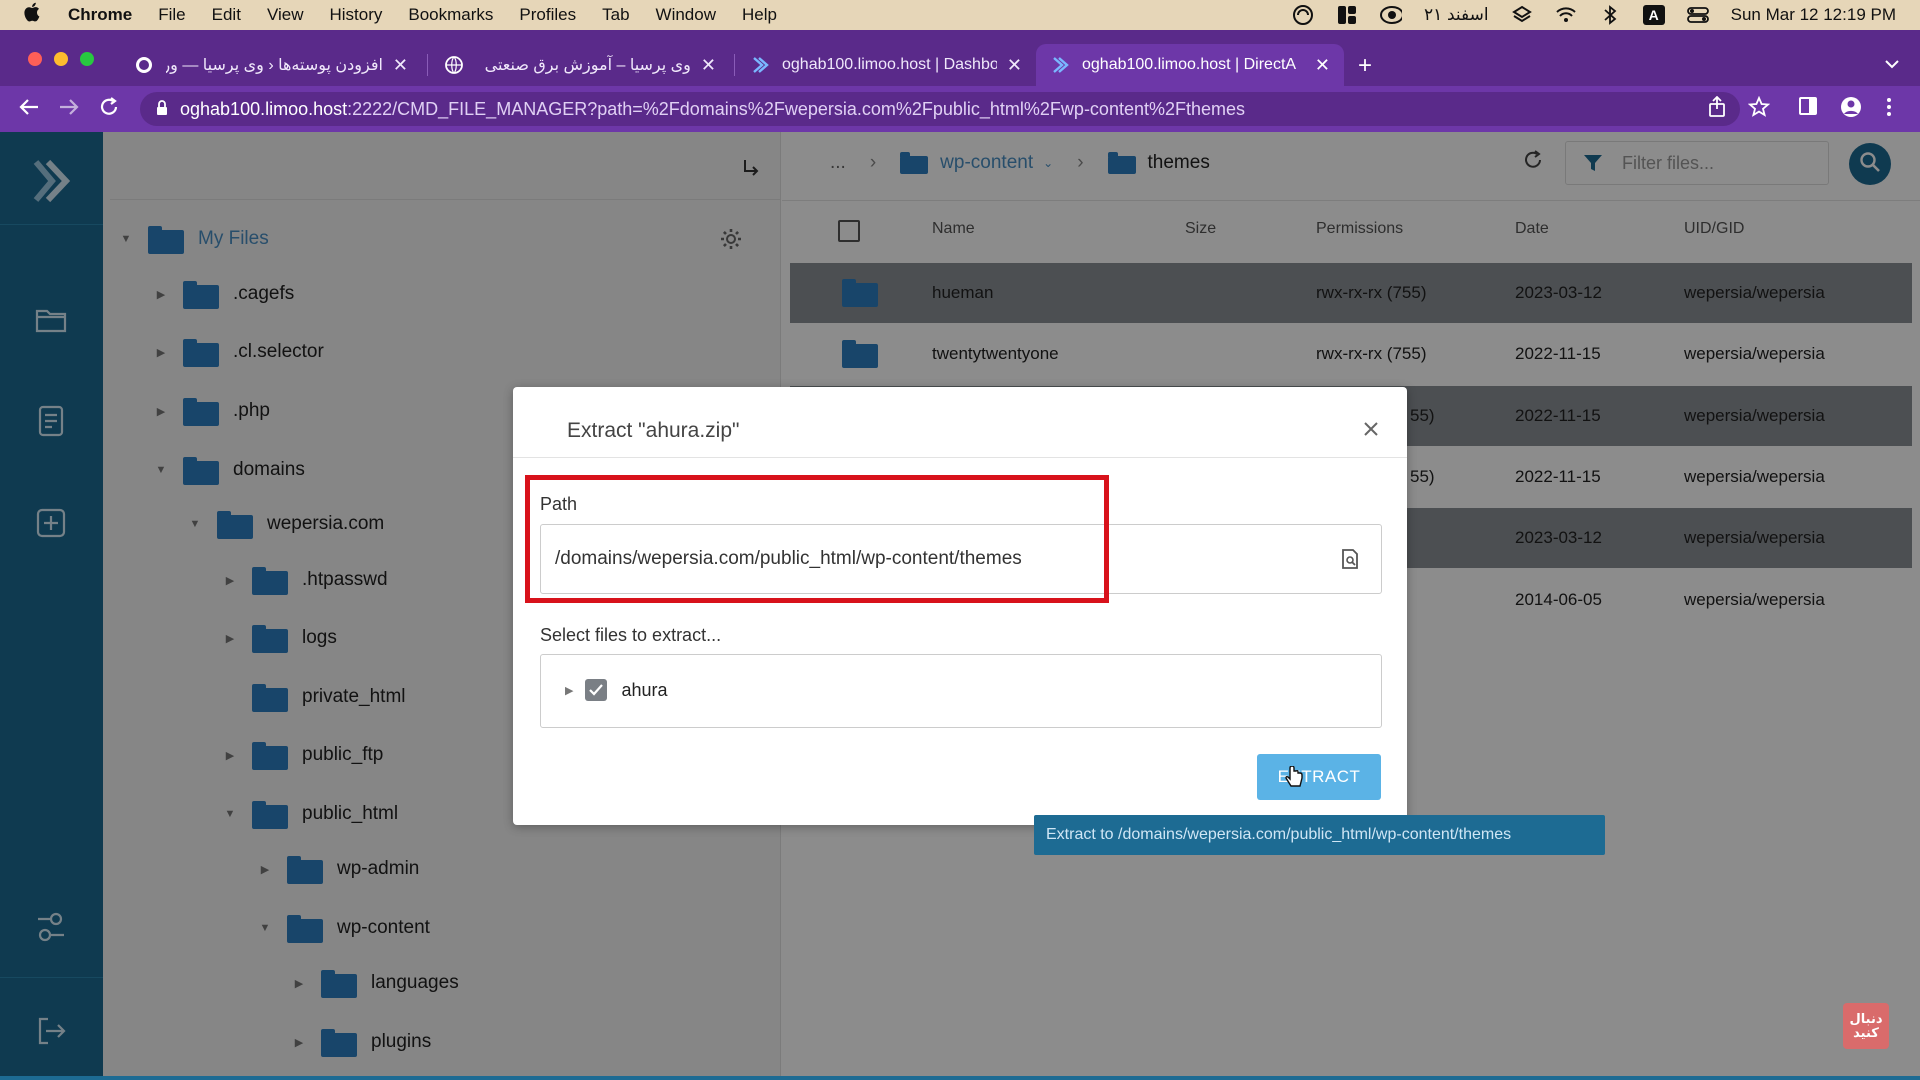 The image size is (1920, 1080). What do you see at coordinates (35, 59) in the screenshot?
I see `close-window-button` at bounding box center [35, 59].